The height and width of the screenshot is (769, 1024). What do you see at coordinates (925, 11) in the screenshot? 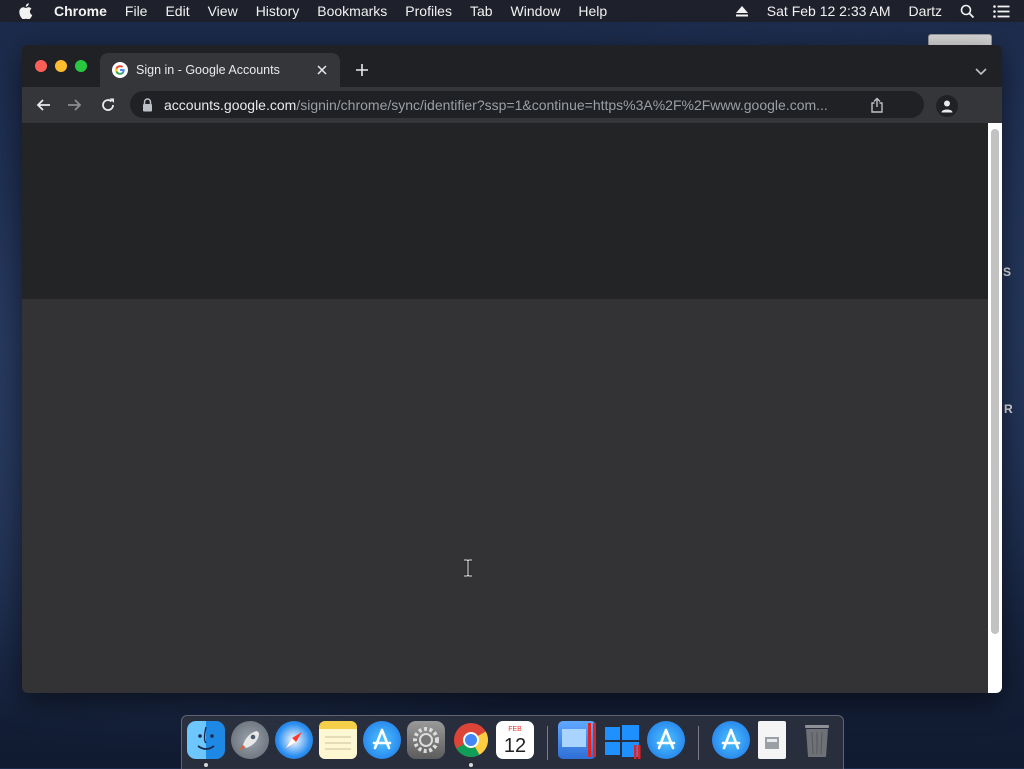
I see `menubar-user: Dartz` at bounding box center [925, 11].